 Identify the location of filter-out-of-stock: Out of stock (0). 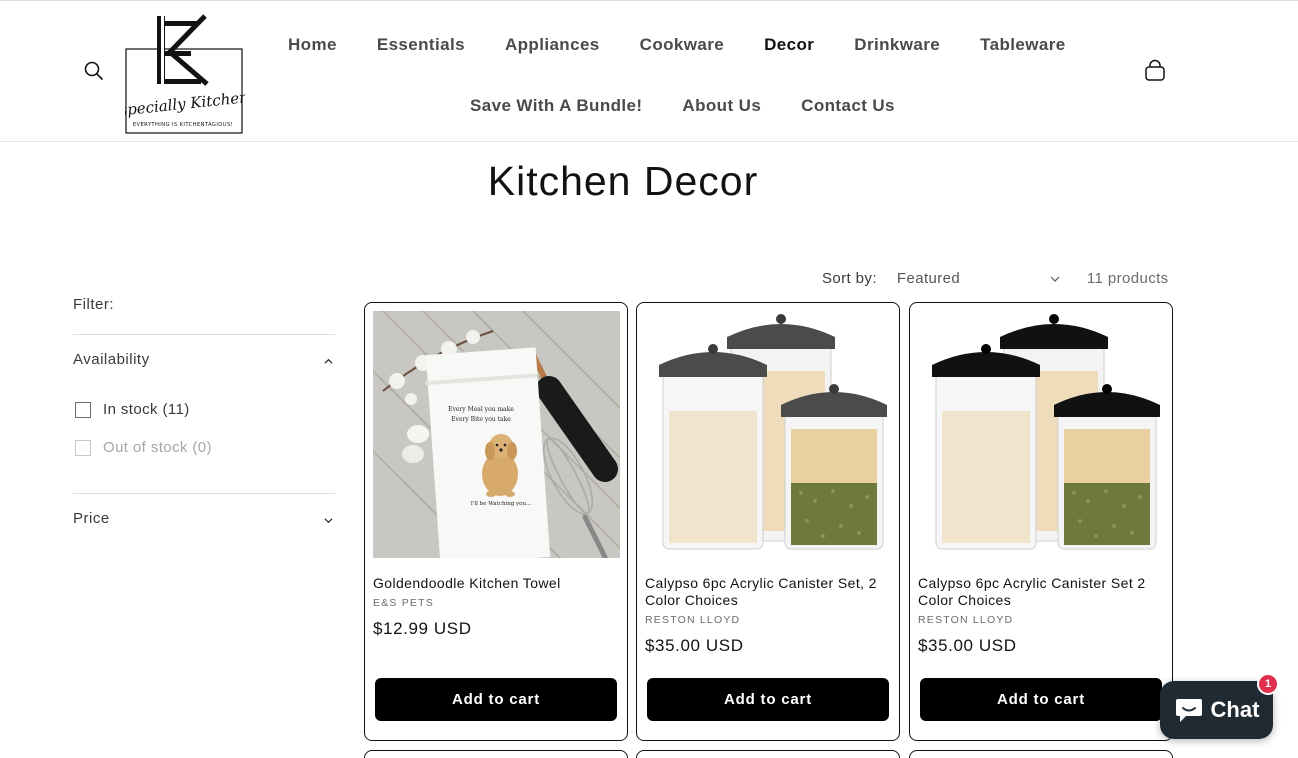
(143, 447).